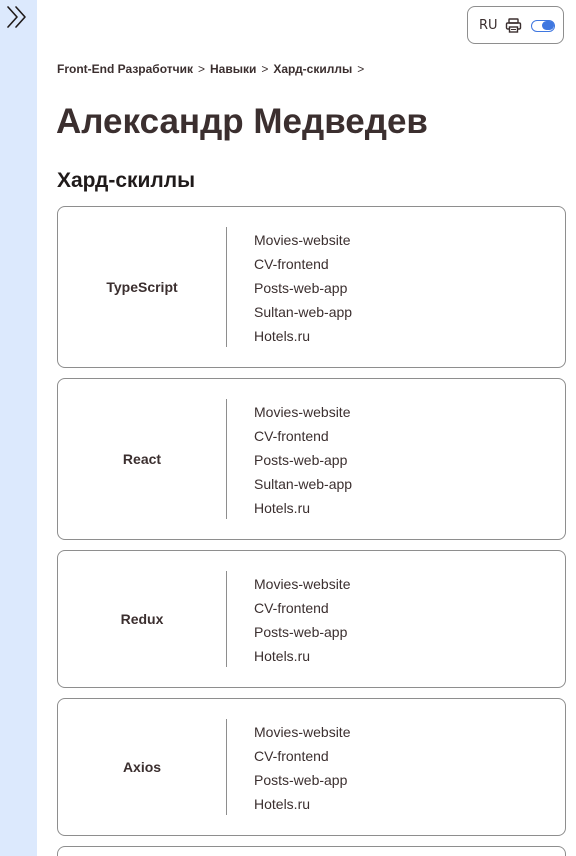  Describe the element at coordinates (142, 767) in the screenshot. I see `skill-name: Axios` at that location.